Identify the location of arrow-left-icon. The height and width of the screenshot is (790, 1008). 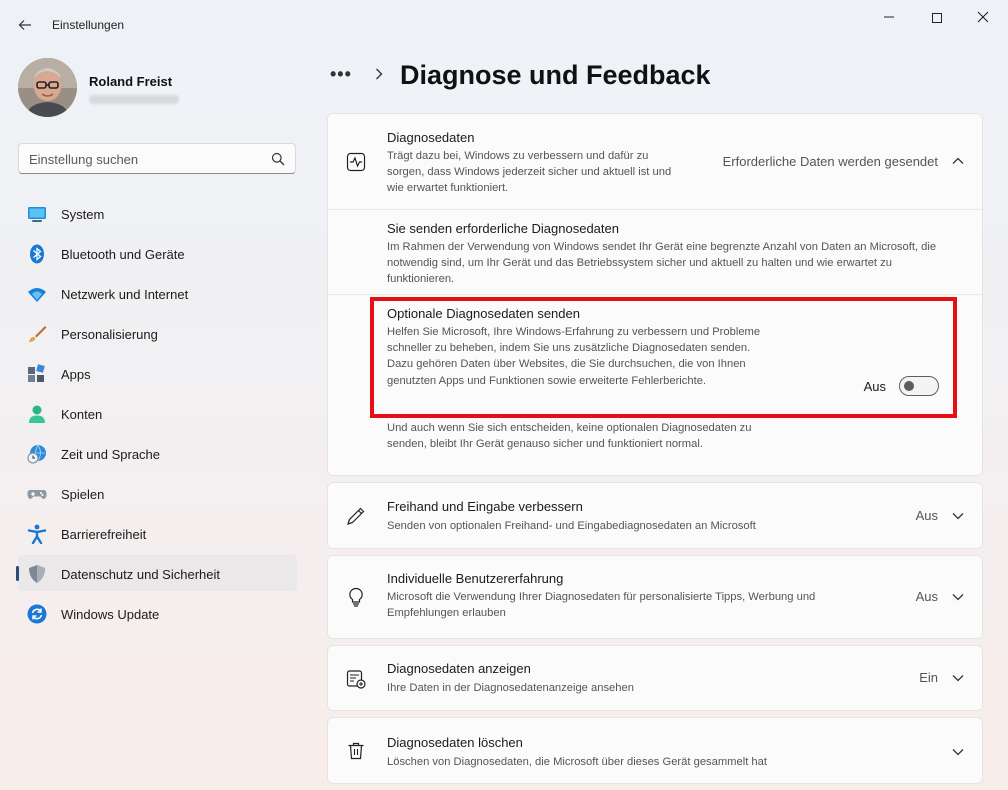
(24, 25).